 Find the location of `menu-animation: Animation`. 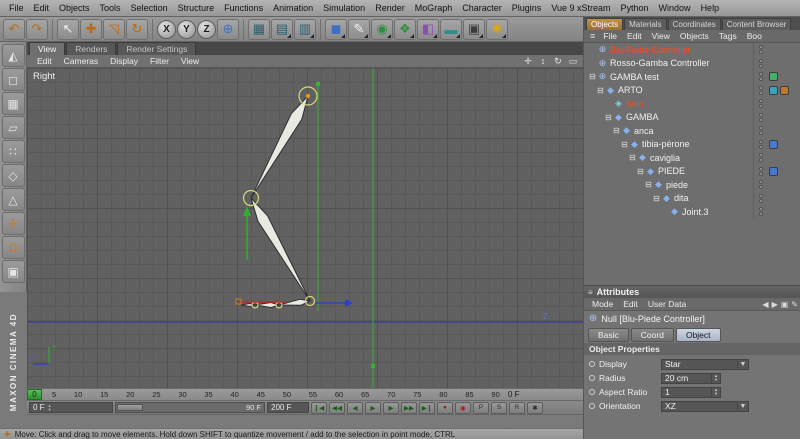

menu-animation: Animation is located at coordinates (293, 8).